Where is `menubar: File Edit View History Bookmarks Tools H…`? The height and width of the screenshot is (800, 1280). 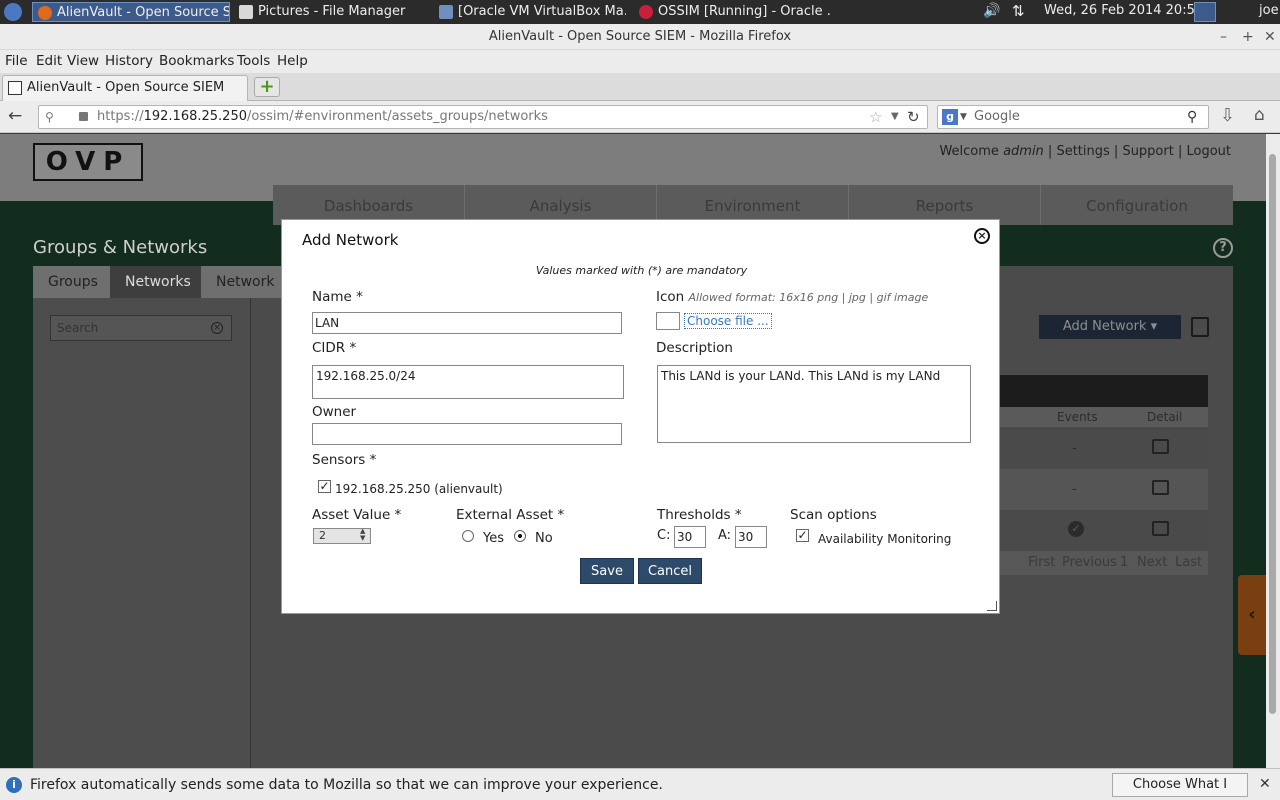
menubar: File Edit View History Bookmarks Tools H… is located at coordinates (640, 61).